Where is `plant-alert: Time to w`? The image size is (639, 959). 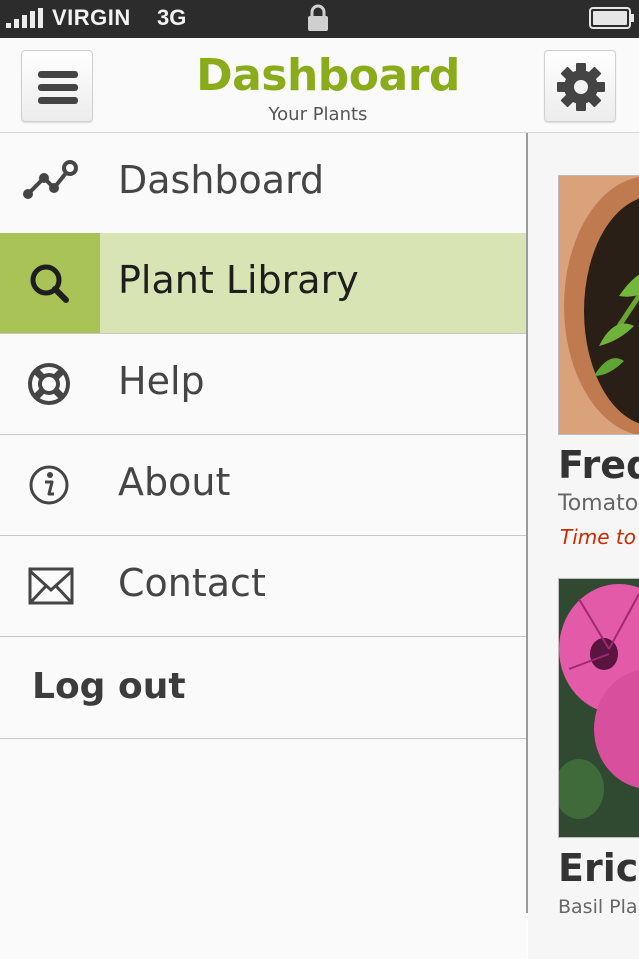
plant-alert: Time to w is located at coordinates (599, 537).